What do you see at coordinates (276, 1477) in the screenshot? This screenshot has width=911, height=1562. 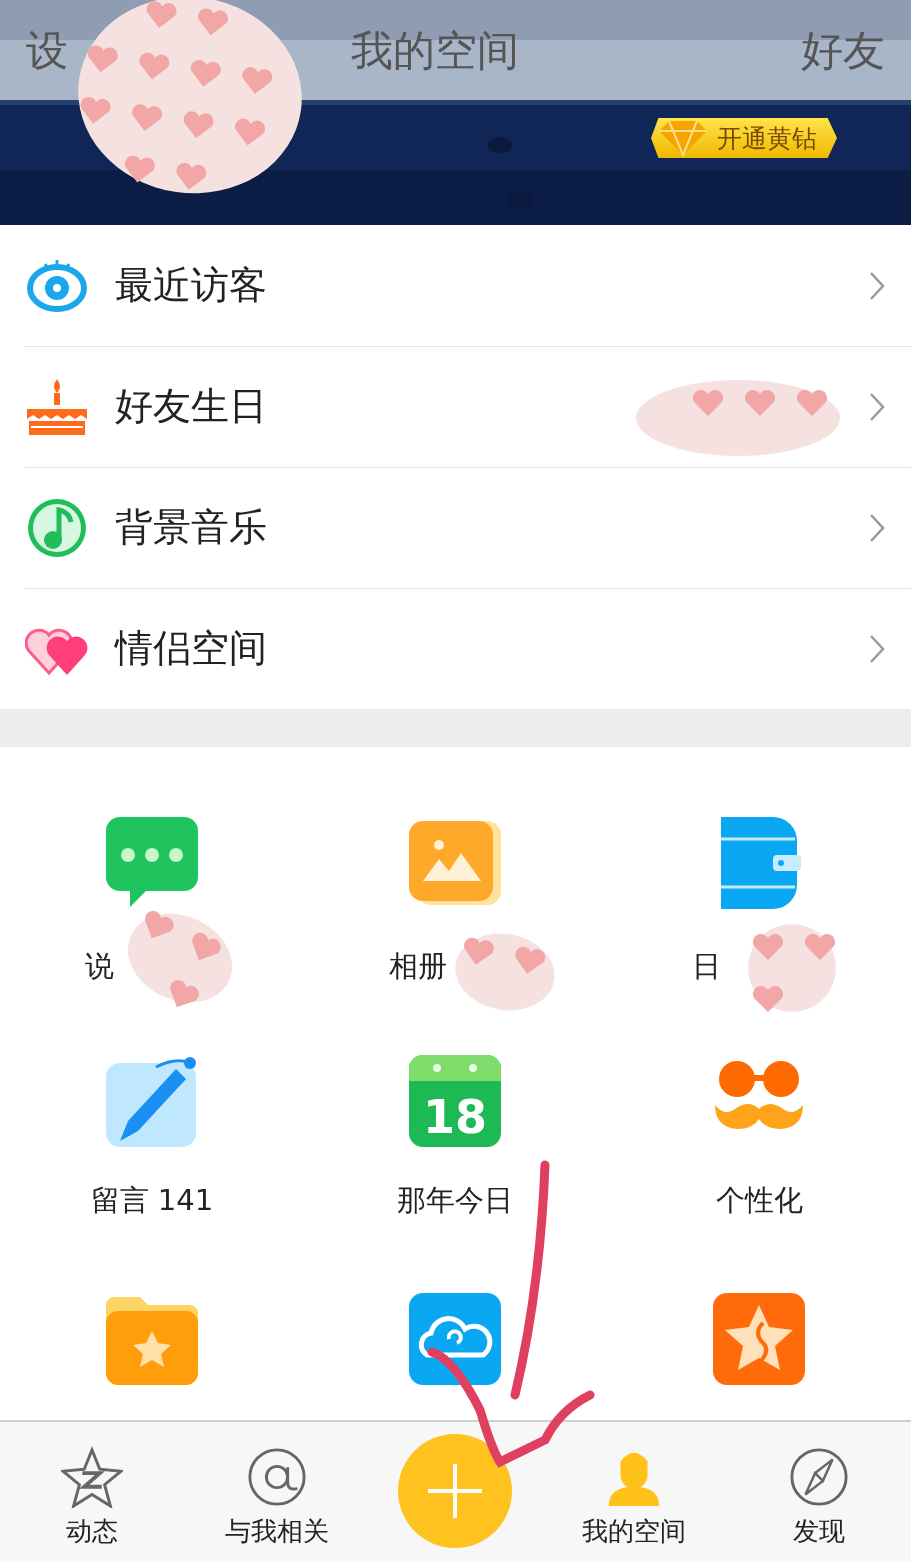 I see `at-sign-icon` at bounding box center [276, 1477].